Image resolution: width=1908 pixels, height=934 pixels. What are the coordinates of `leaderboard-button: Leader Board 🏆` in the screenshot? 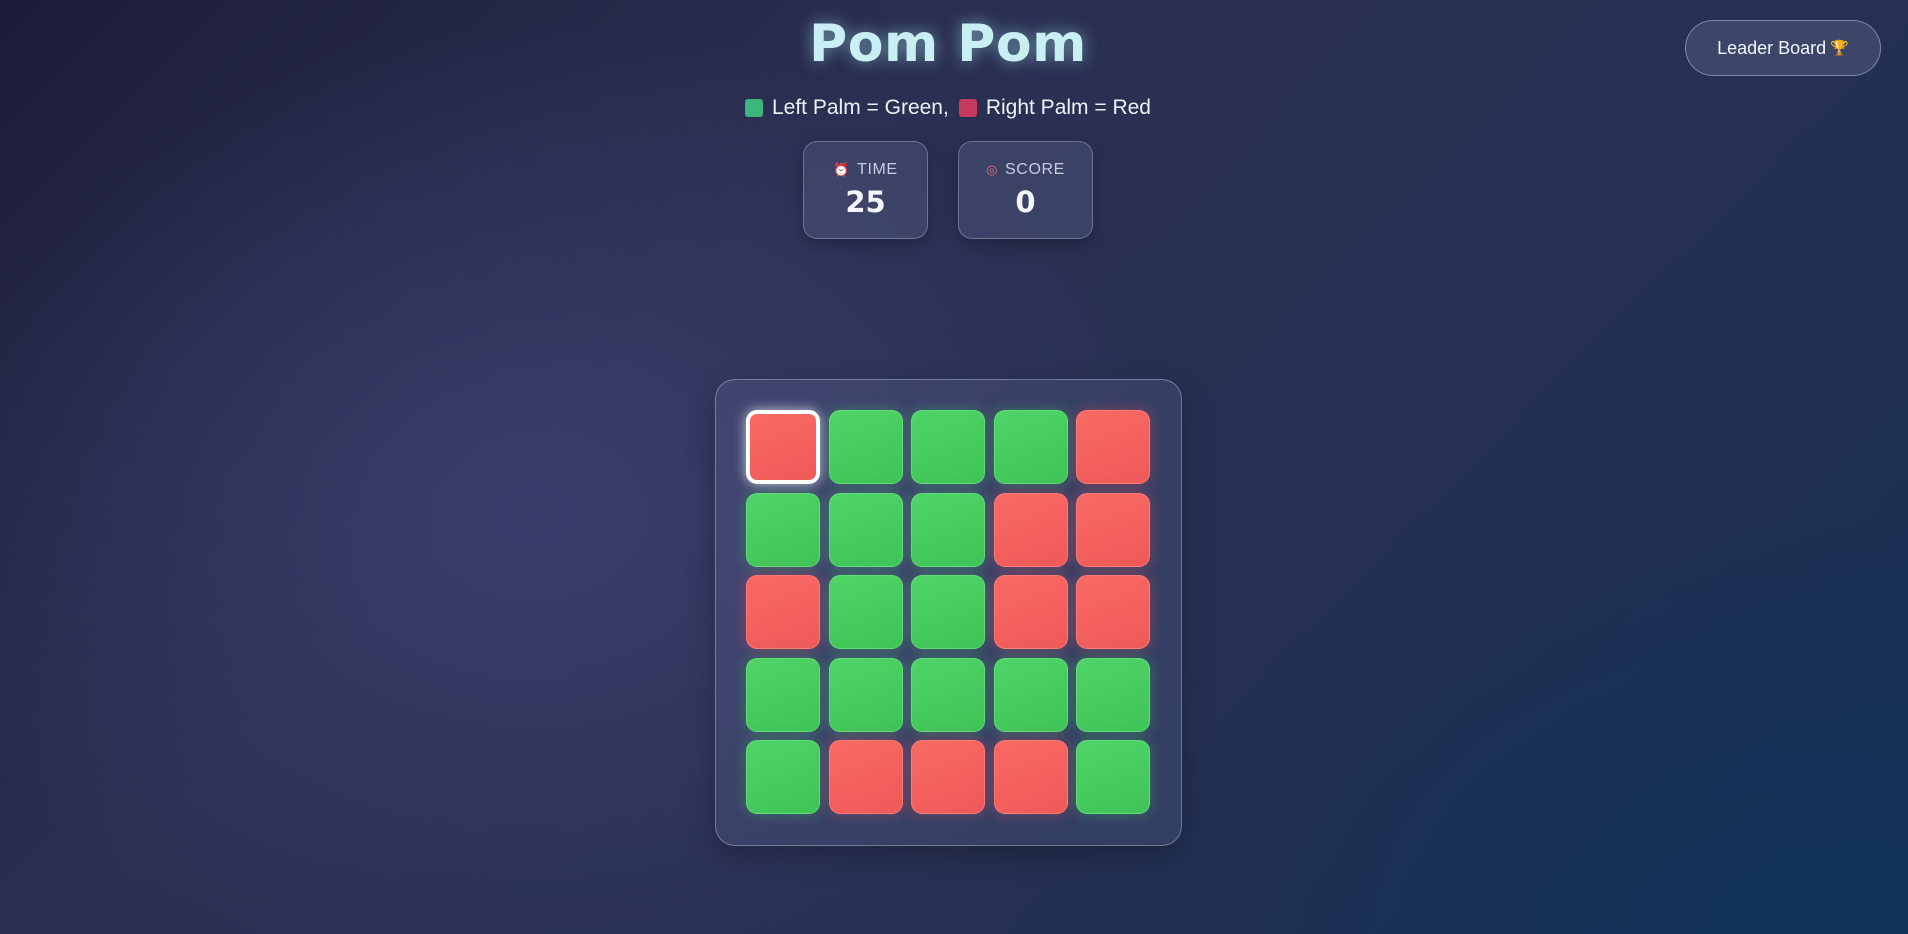 It's located at (1783, 48).